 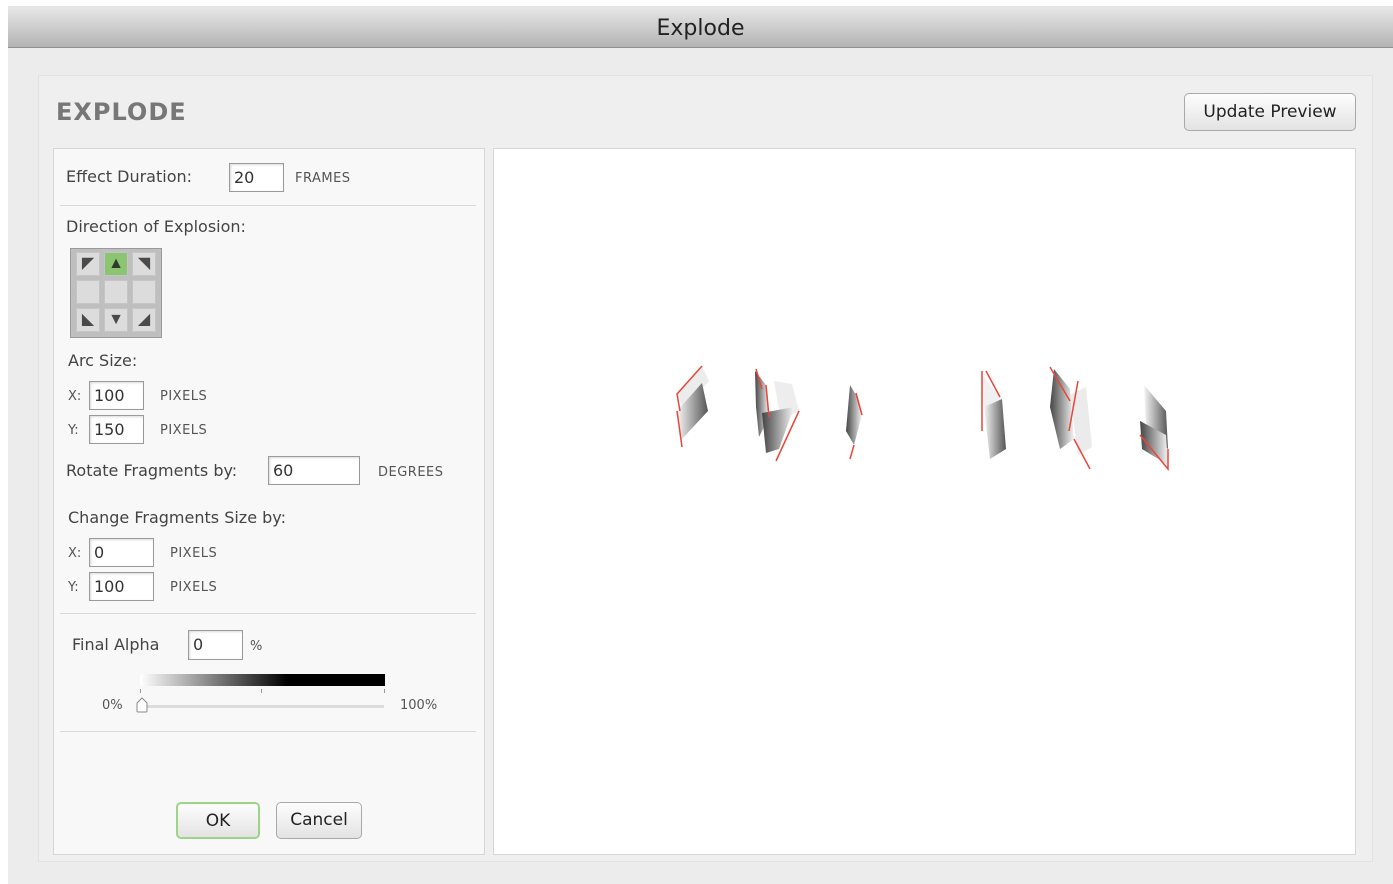 I want to click on direction-right-button, so click(x=144, y=292).